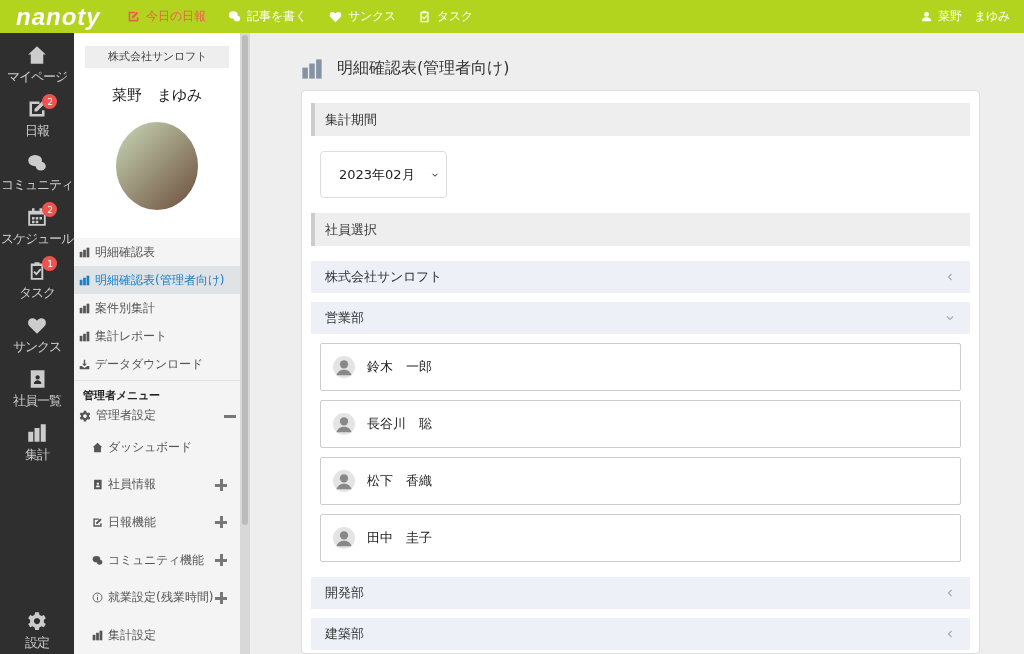  I want to click on department-row: 株式会社サンロフト, so click(640, 277).